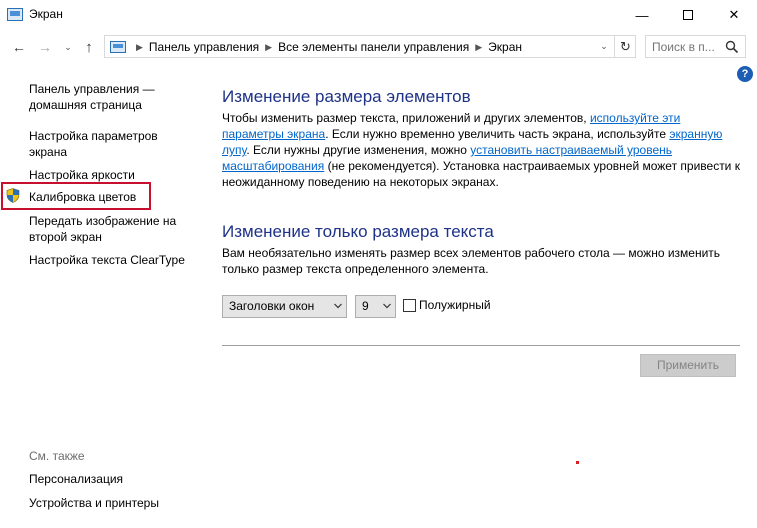 This screenshot has height=528, width=757. I want to click on arrow-right-icon: →, so click(45, 47).